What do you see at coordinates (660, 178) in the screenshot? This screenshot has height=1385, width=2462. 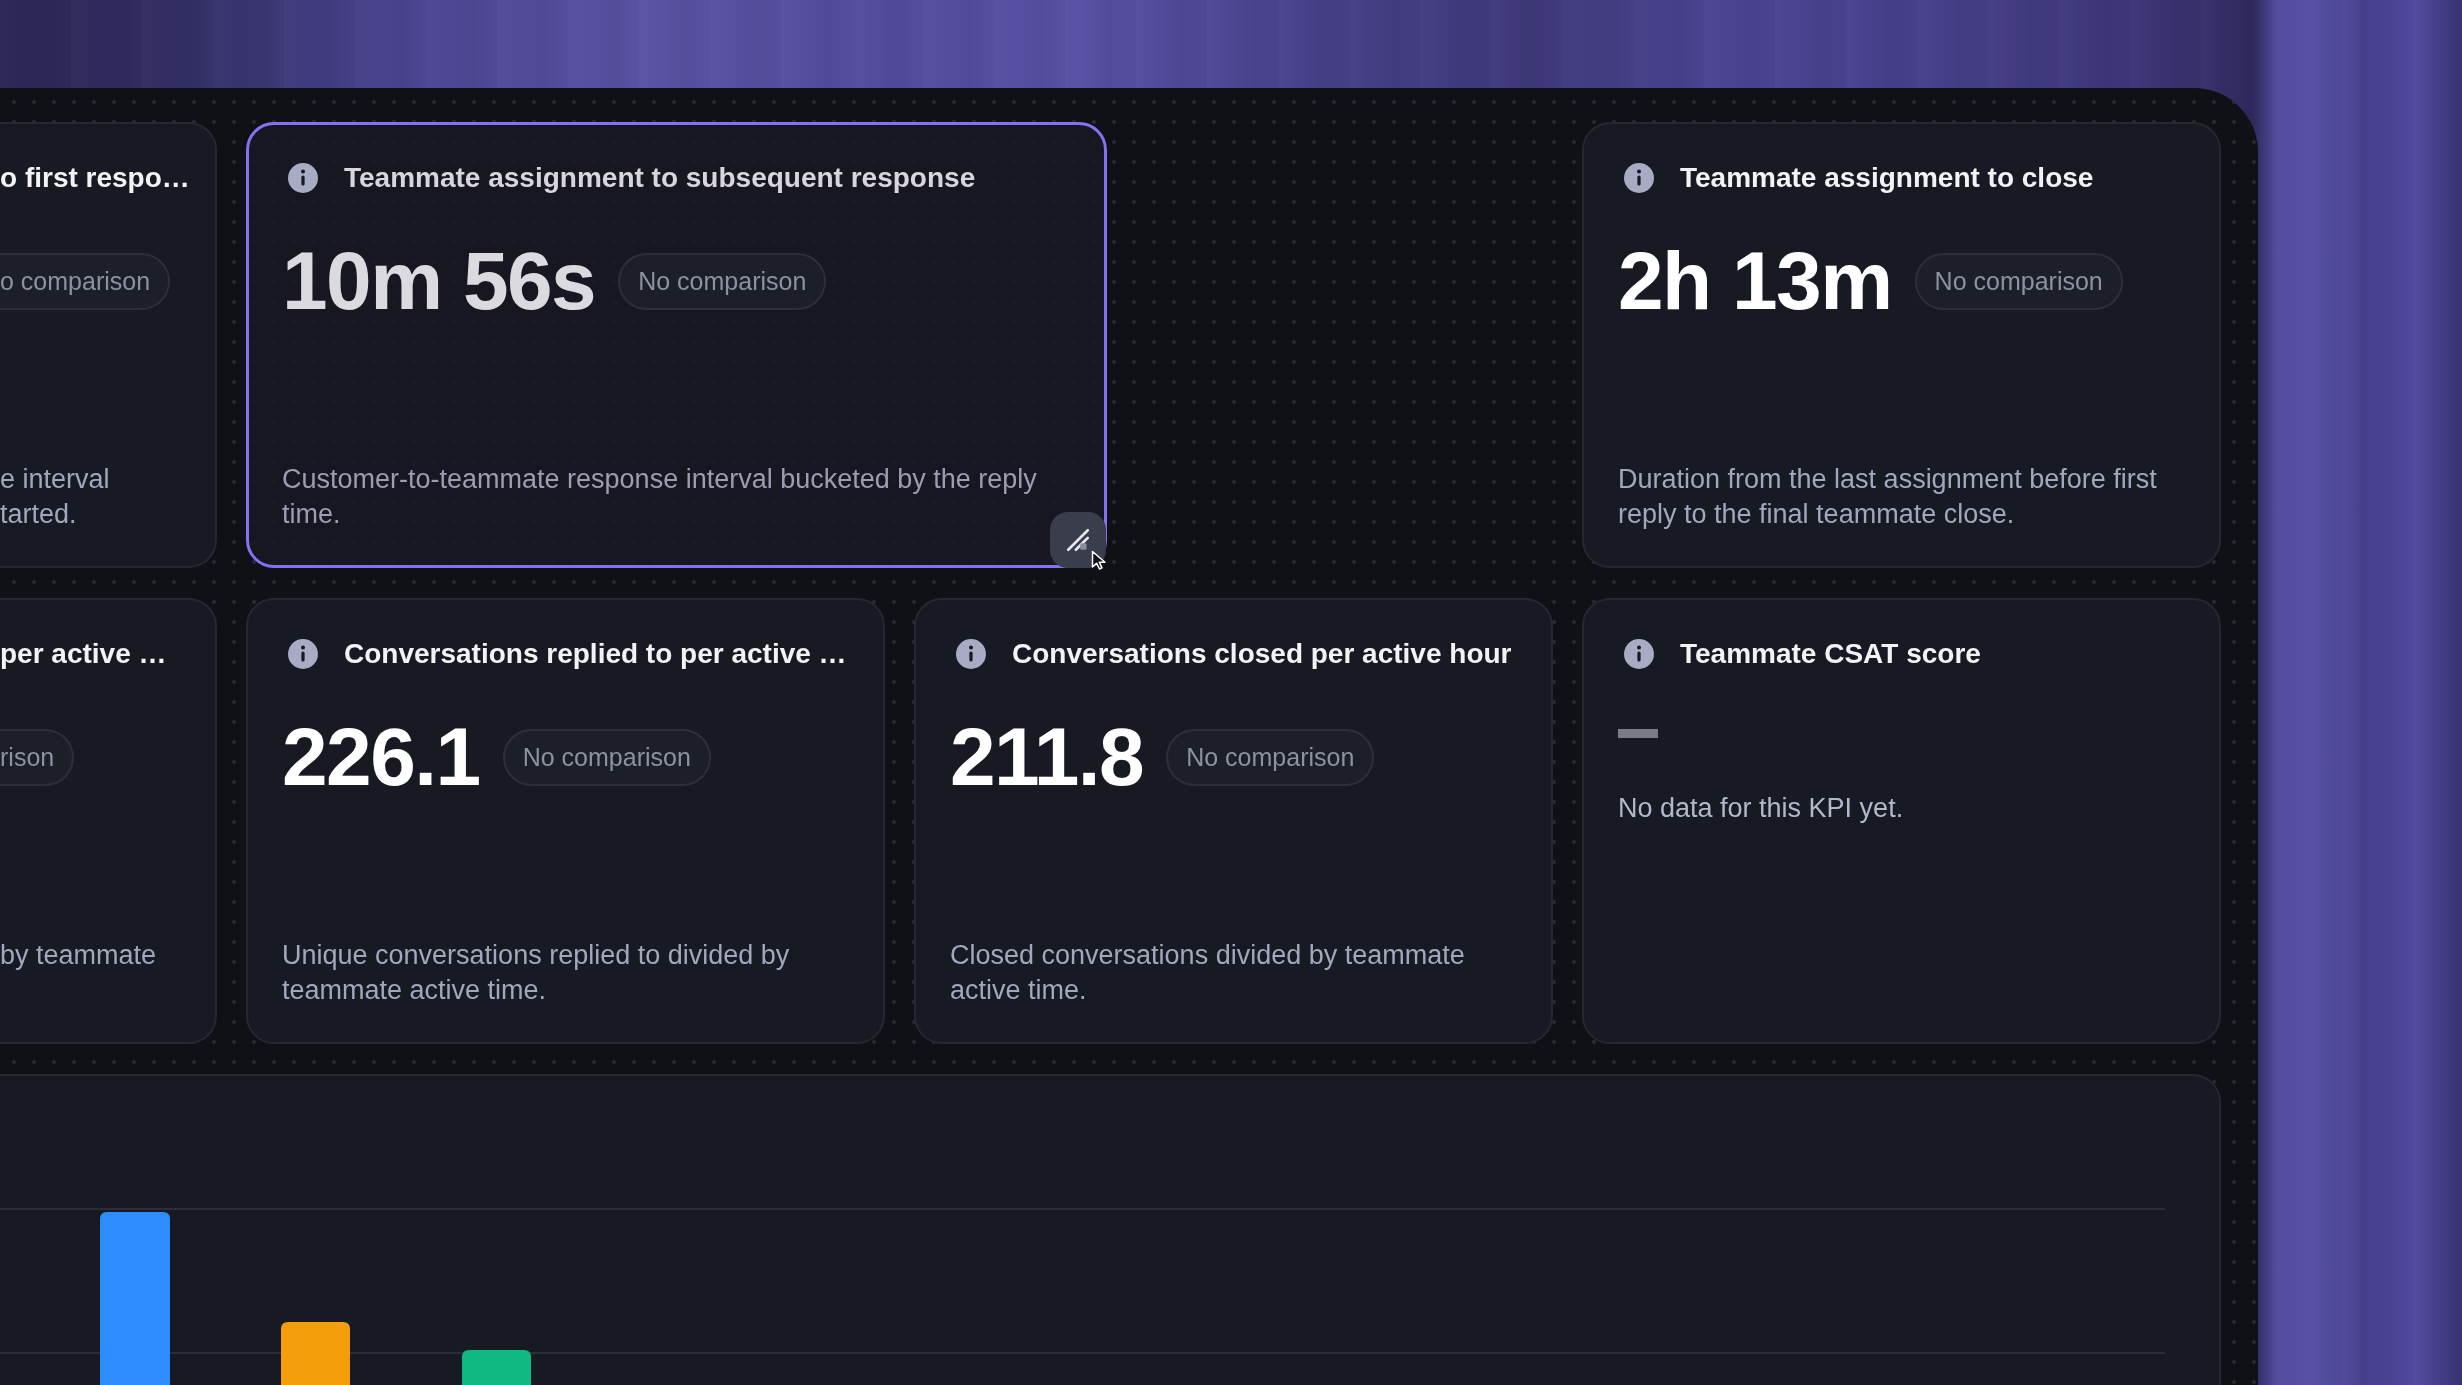 I see `card-title: Teammate assignment to subsequent response` at bounding box center [660, 178].